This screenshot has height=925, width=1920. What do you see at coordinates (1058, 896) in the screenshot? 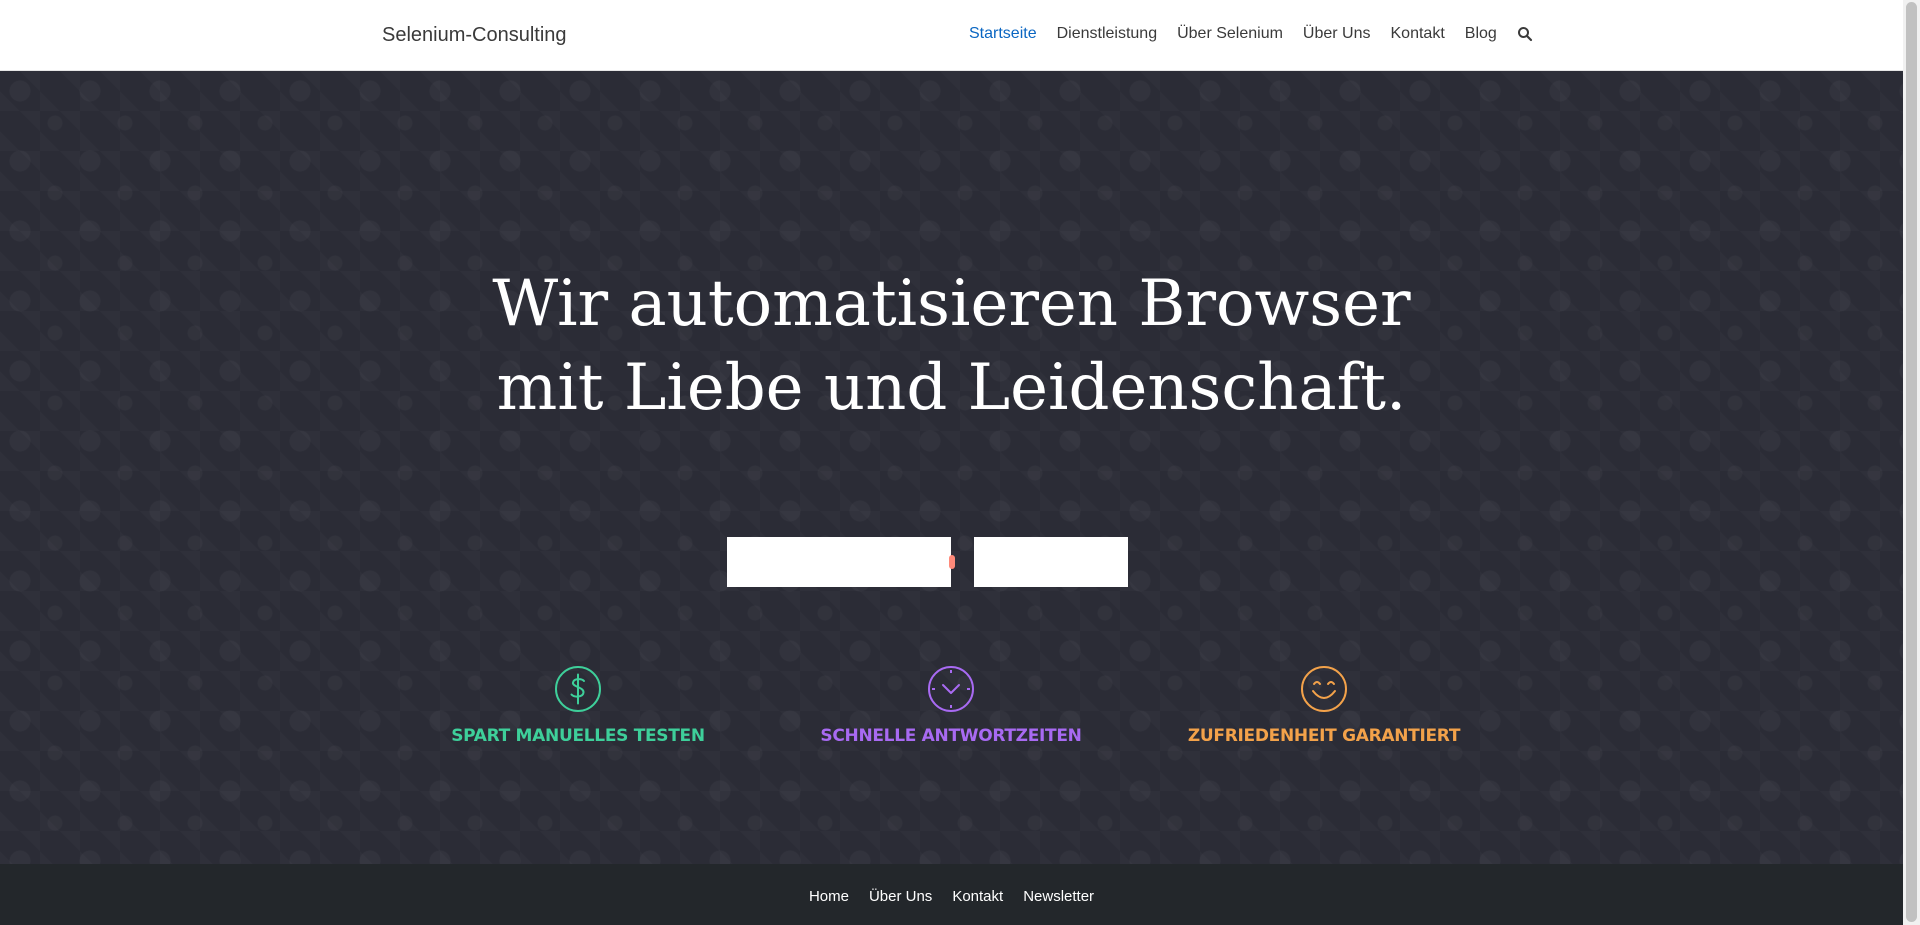
I see `footer-link-newsletter: Newsletter` at bounding box center [1058, 896].